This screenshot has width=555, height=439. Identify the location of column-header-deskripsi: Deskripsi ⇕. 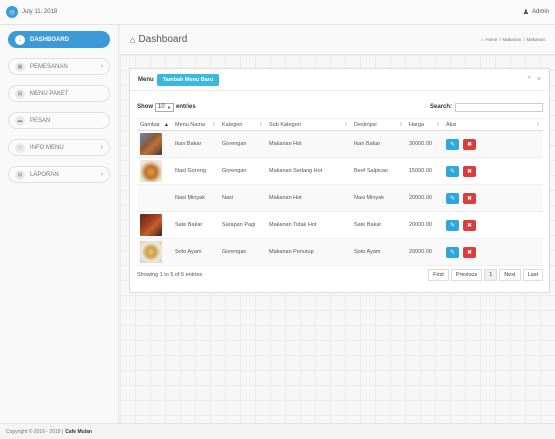
(378, 124).